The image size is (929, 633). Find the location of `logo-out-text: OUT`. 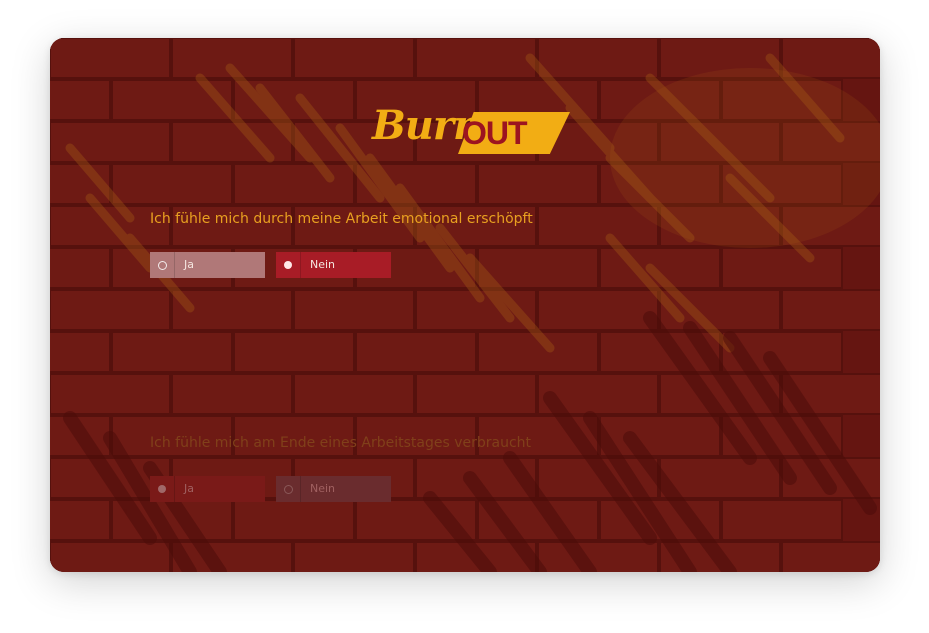

logo-out-text: OUT is located at coordinates (495, 133).